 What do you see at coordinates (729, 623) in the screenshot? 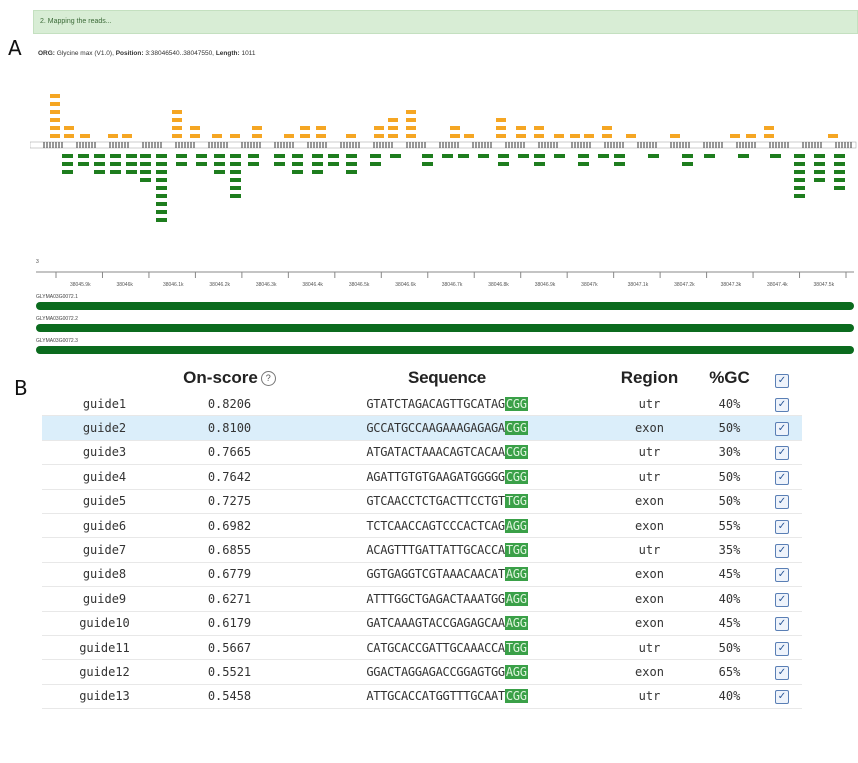
I see `guide-gc: 45%` at bounding box center [729, 623].